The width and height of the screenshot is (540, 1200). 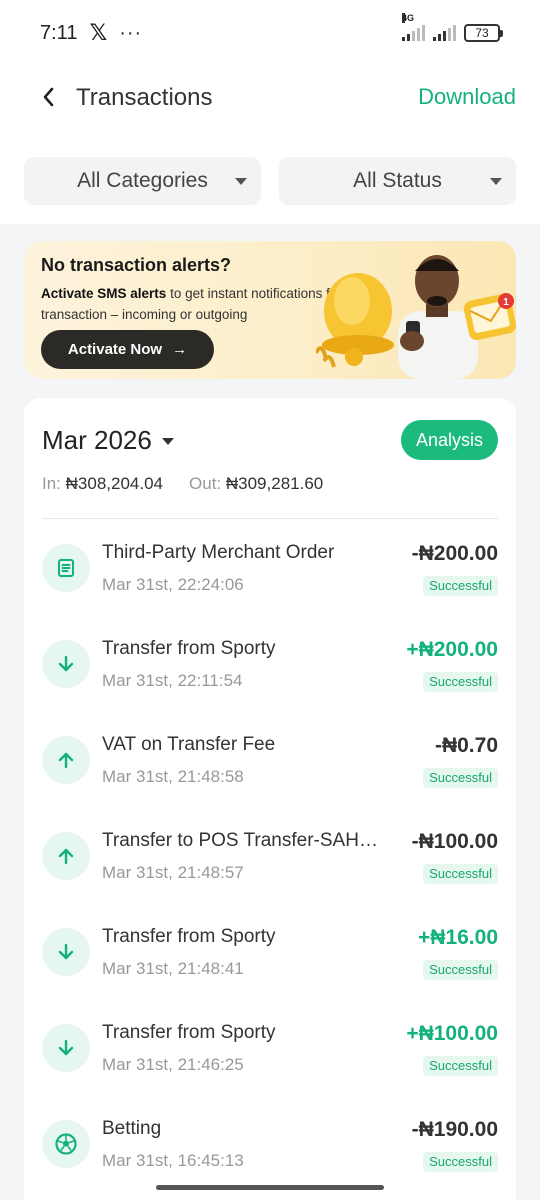 I want to click on bell-icon, so click(x=355, y=320).